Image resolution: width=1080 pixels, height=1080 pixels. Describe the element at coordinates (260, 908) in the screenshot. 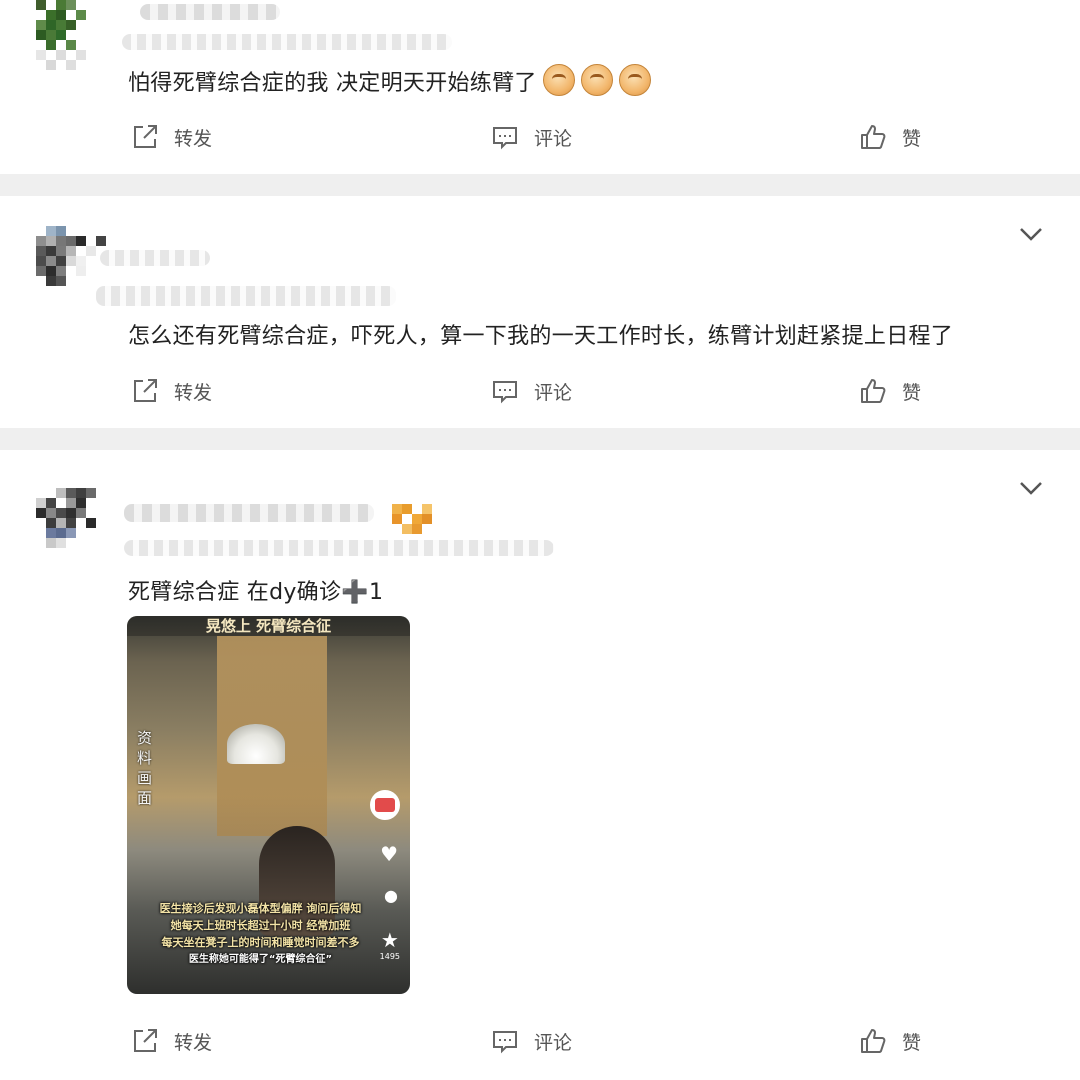

I see `video-caption-line: 医生接诊后发现小磊体型偏胖 询问后得知` at that location.